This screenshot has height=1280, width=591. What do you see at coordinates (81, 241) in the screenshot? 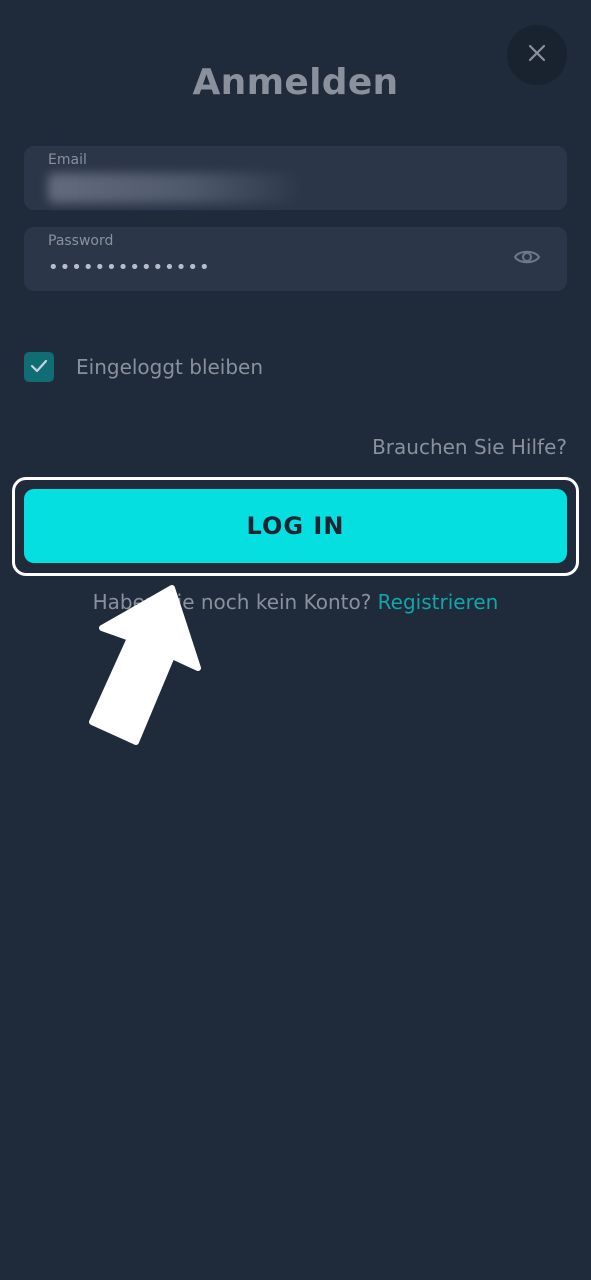
I see `password-field-label: Password` at bounding box center [81, 241].